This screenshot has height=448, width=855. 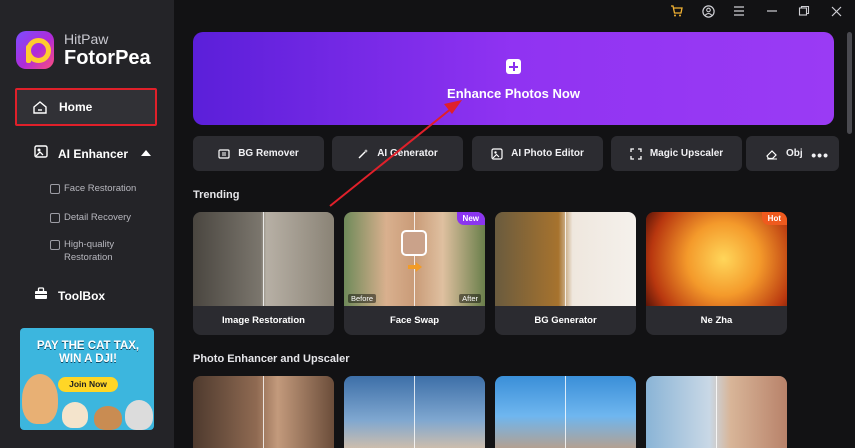 I want to click on face-icon, so click(x=55, y=188).